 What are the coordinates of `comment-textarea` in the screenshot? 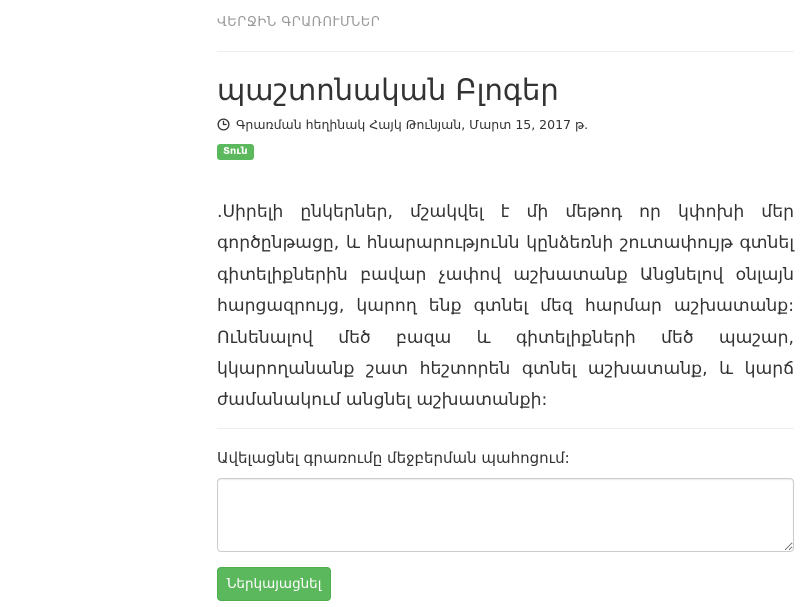 It's located at (505, 515).